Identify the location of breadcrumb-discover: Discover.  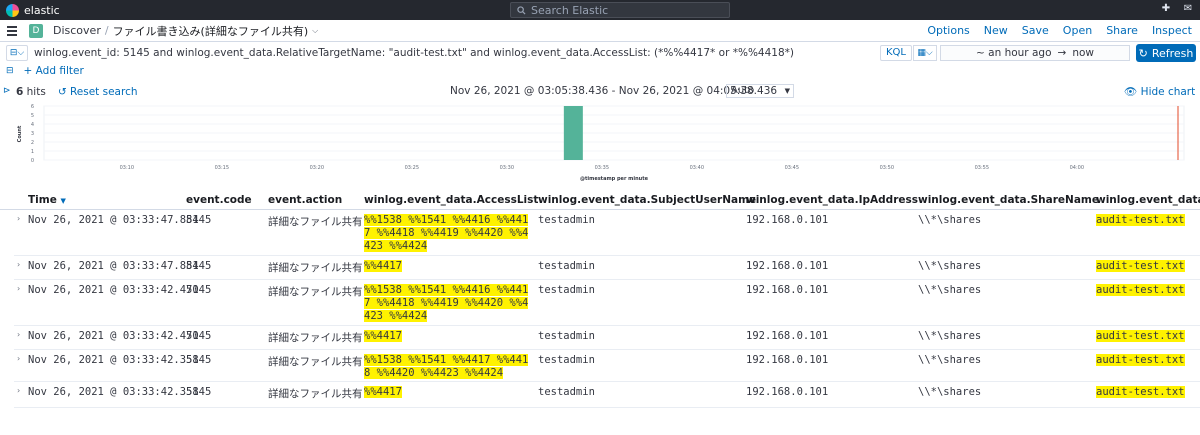
(77, 30).